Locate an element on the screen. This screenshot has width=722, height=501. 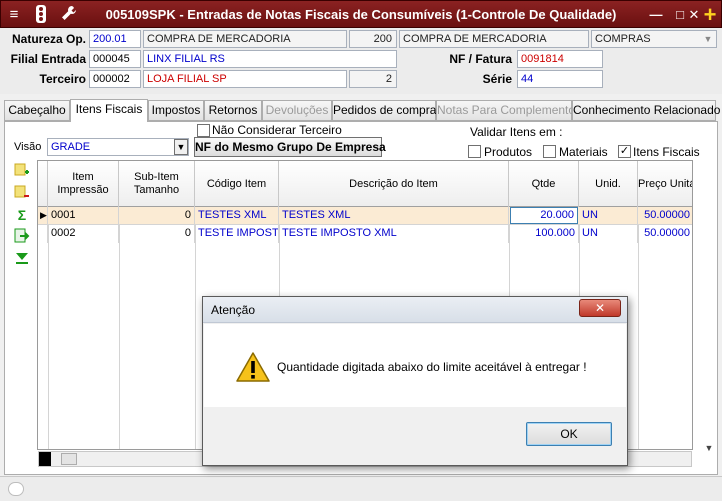
dialog-title: Atenção is located at coordinates (233, 310).